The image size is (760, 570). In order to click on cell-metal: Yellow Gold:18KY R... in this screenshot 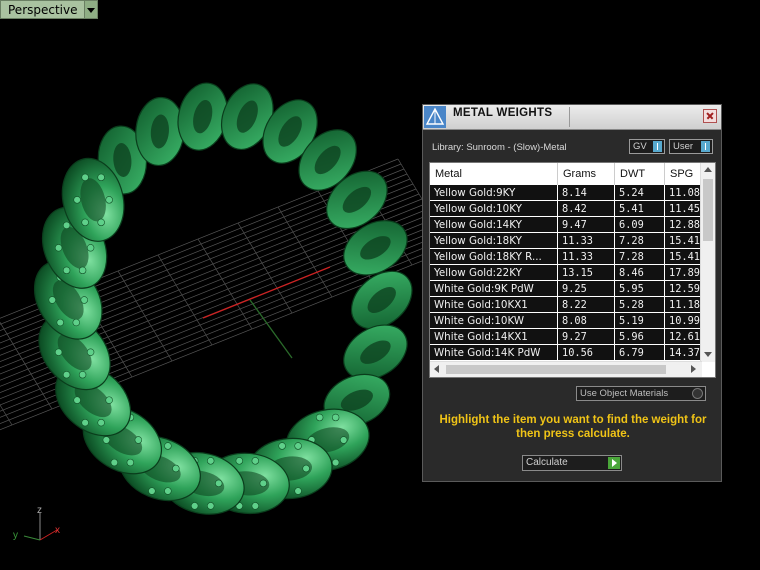, I will do `click(494, 256)`.